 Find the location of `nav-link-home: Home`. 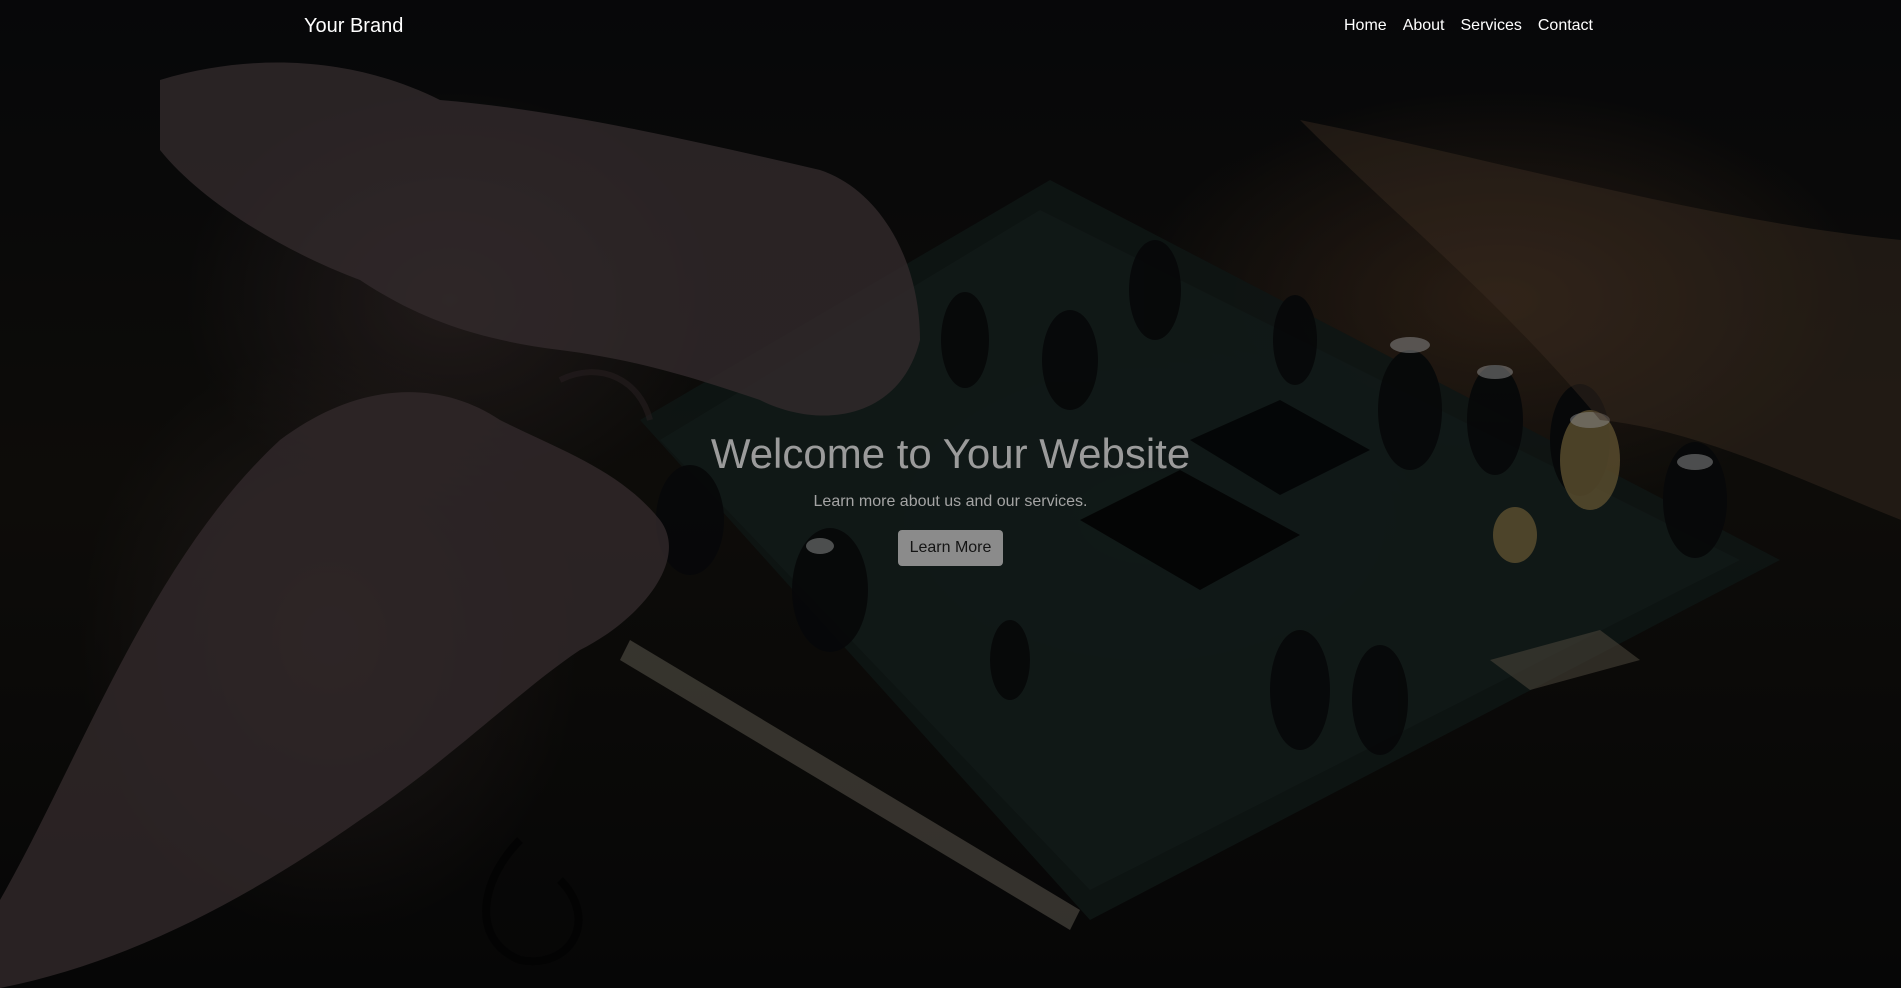

nav-link-home: Home is located at coordinates (1365, 26).